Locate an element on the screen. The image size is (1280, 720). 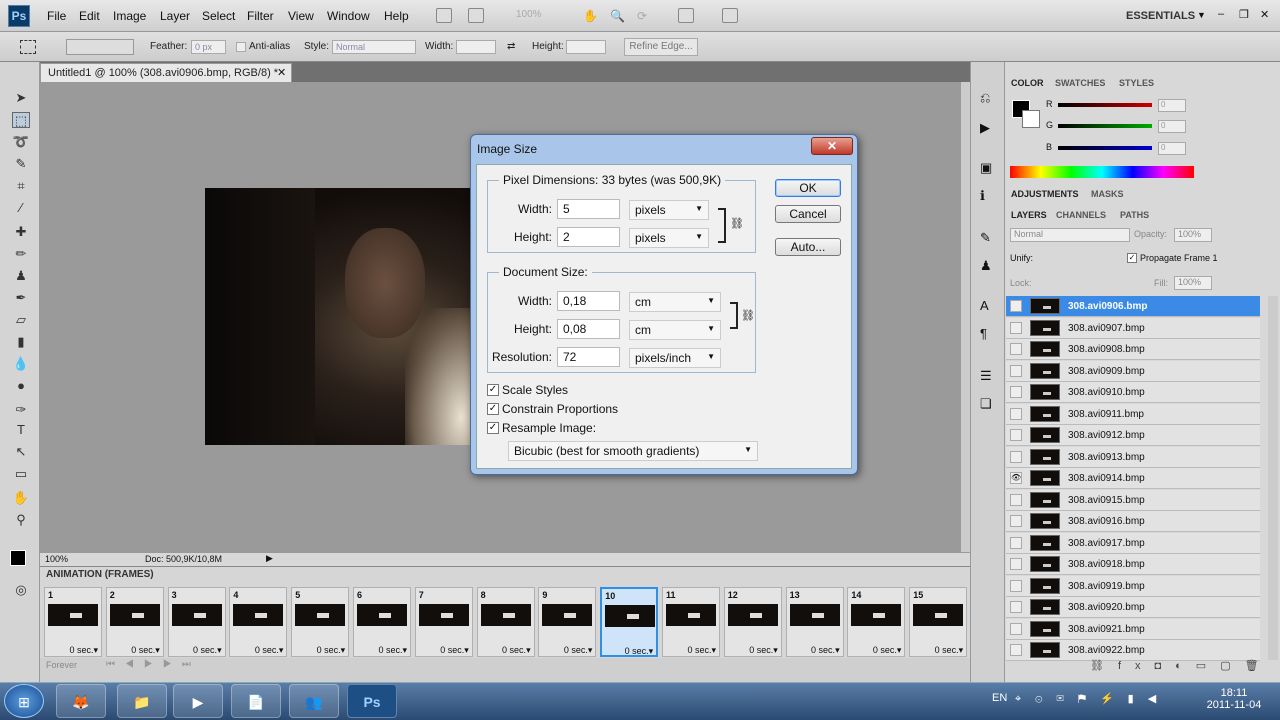
chevron-down-icon: ▼ is located at coordinates (1201, 15).